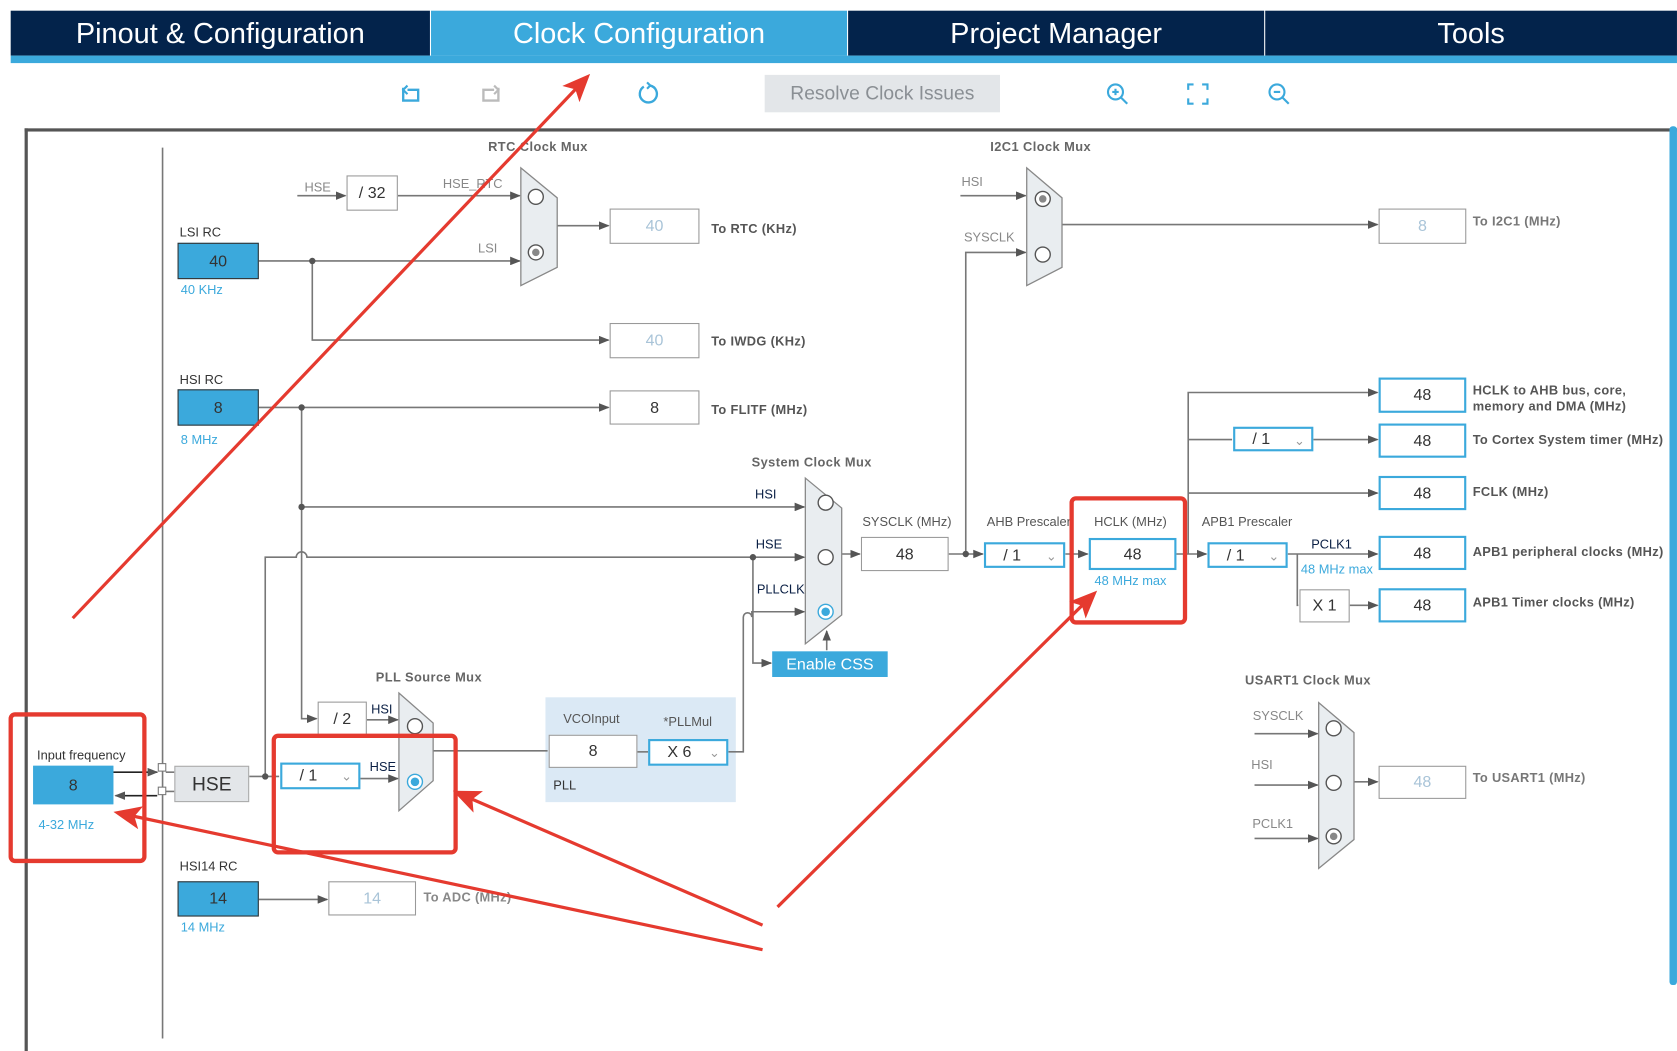  Describe the element at coordinates (1128, 560) in the screenshot. I see `annotation-box-hclk` at that location.